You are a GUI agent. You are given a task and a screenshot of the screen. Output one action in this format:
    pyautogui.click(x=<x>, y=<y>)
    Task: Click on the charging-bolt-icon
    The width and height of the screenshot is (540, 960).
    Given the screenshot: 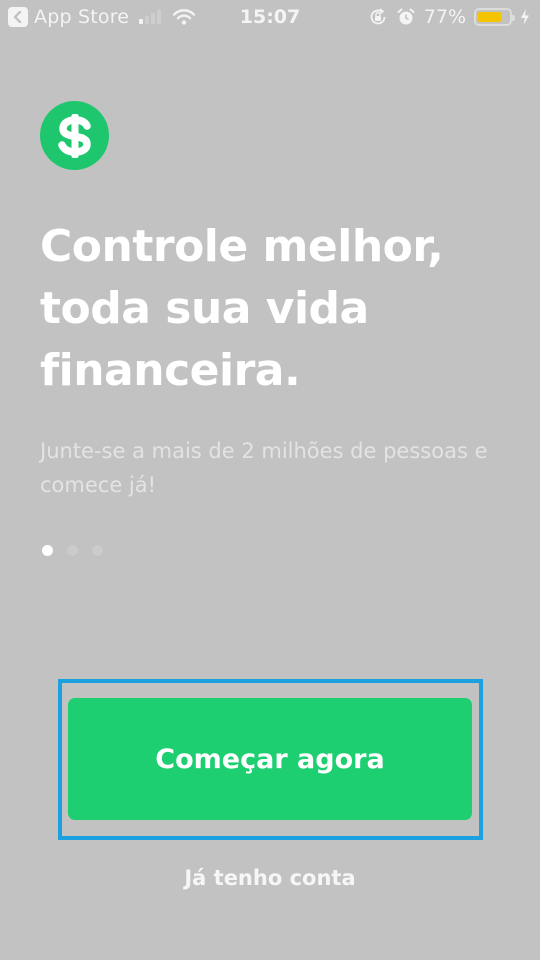 What is the action you would take?
    pyautogui.click(x=525, y=17)
    